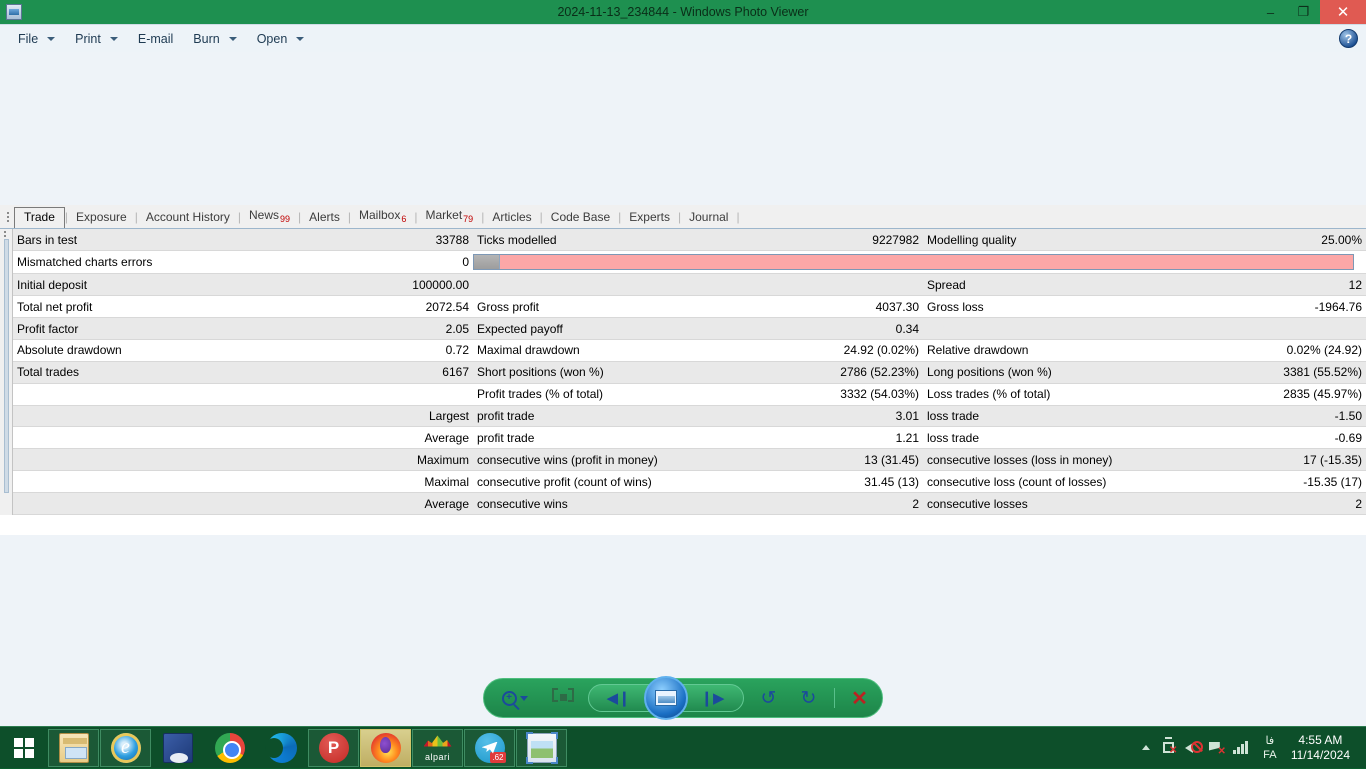 The image size is (1366, 769). I want to click on next-icon: ❙▶, so click(712, 698).